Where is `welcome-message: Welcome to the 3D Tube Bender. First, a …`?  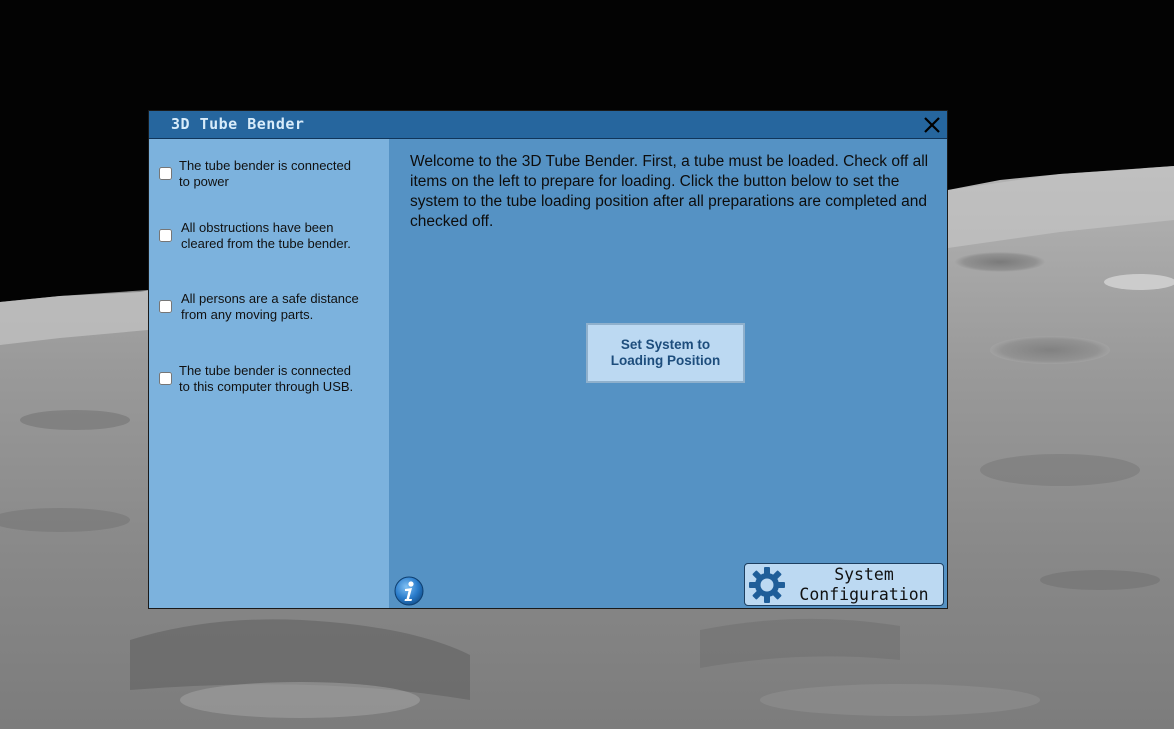 welcome-message: Welcome to the 3D Tube Bender. First, a … is located at coordinates (669, 191).